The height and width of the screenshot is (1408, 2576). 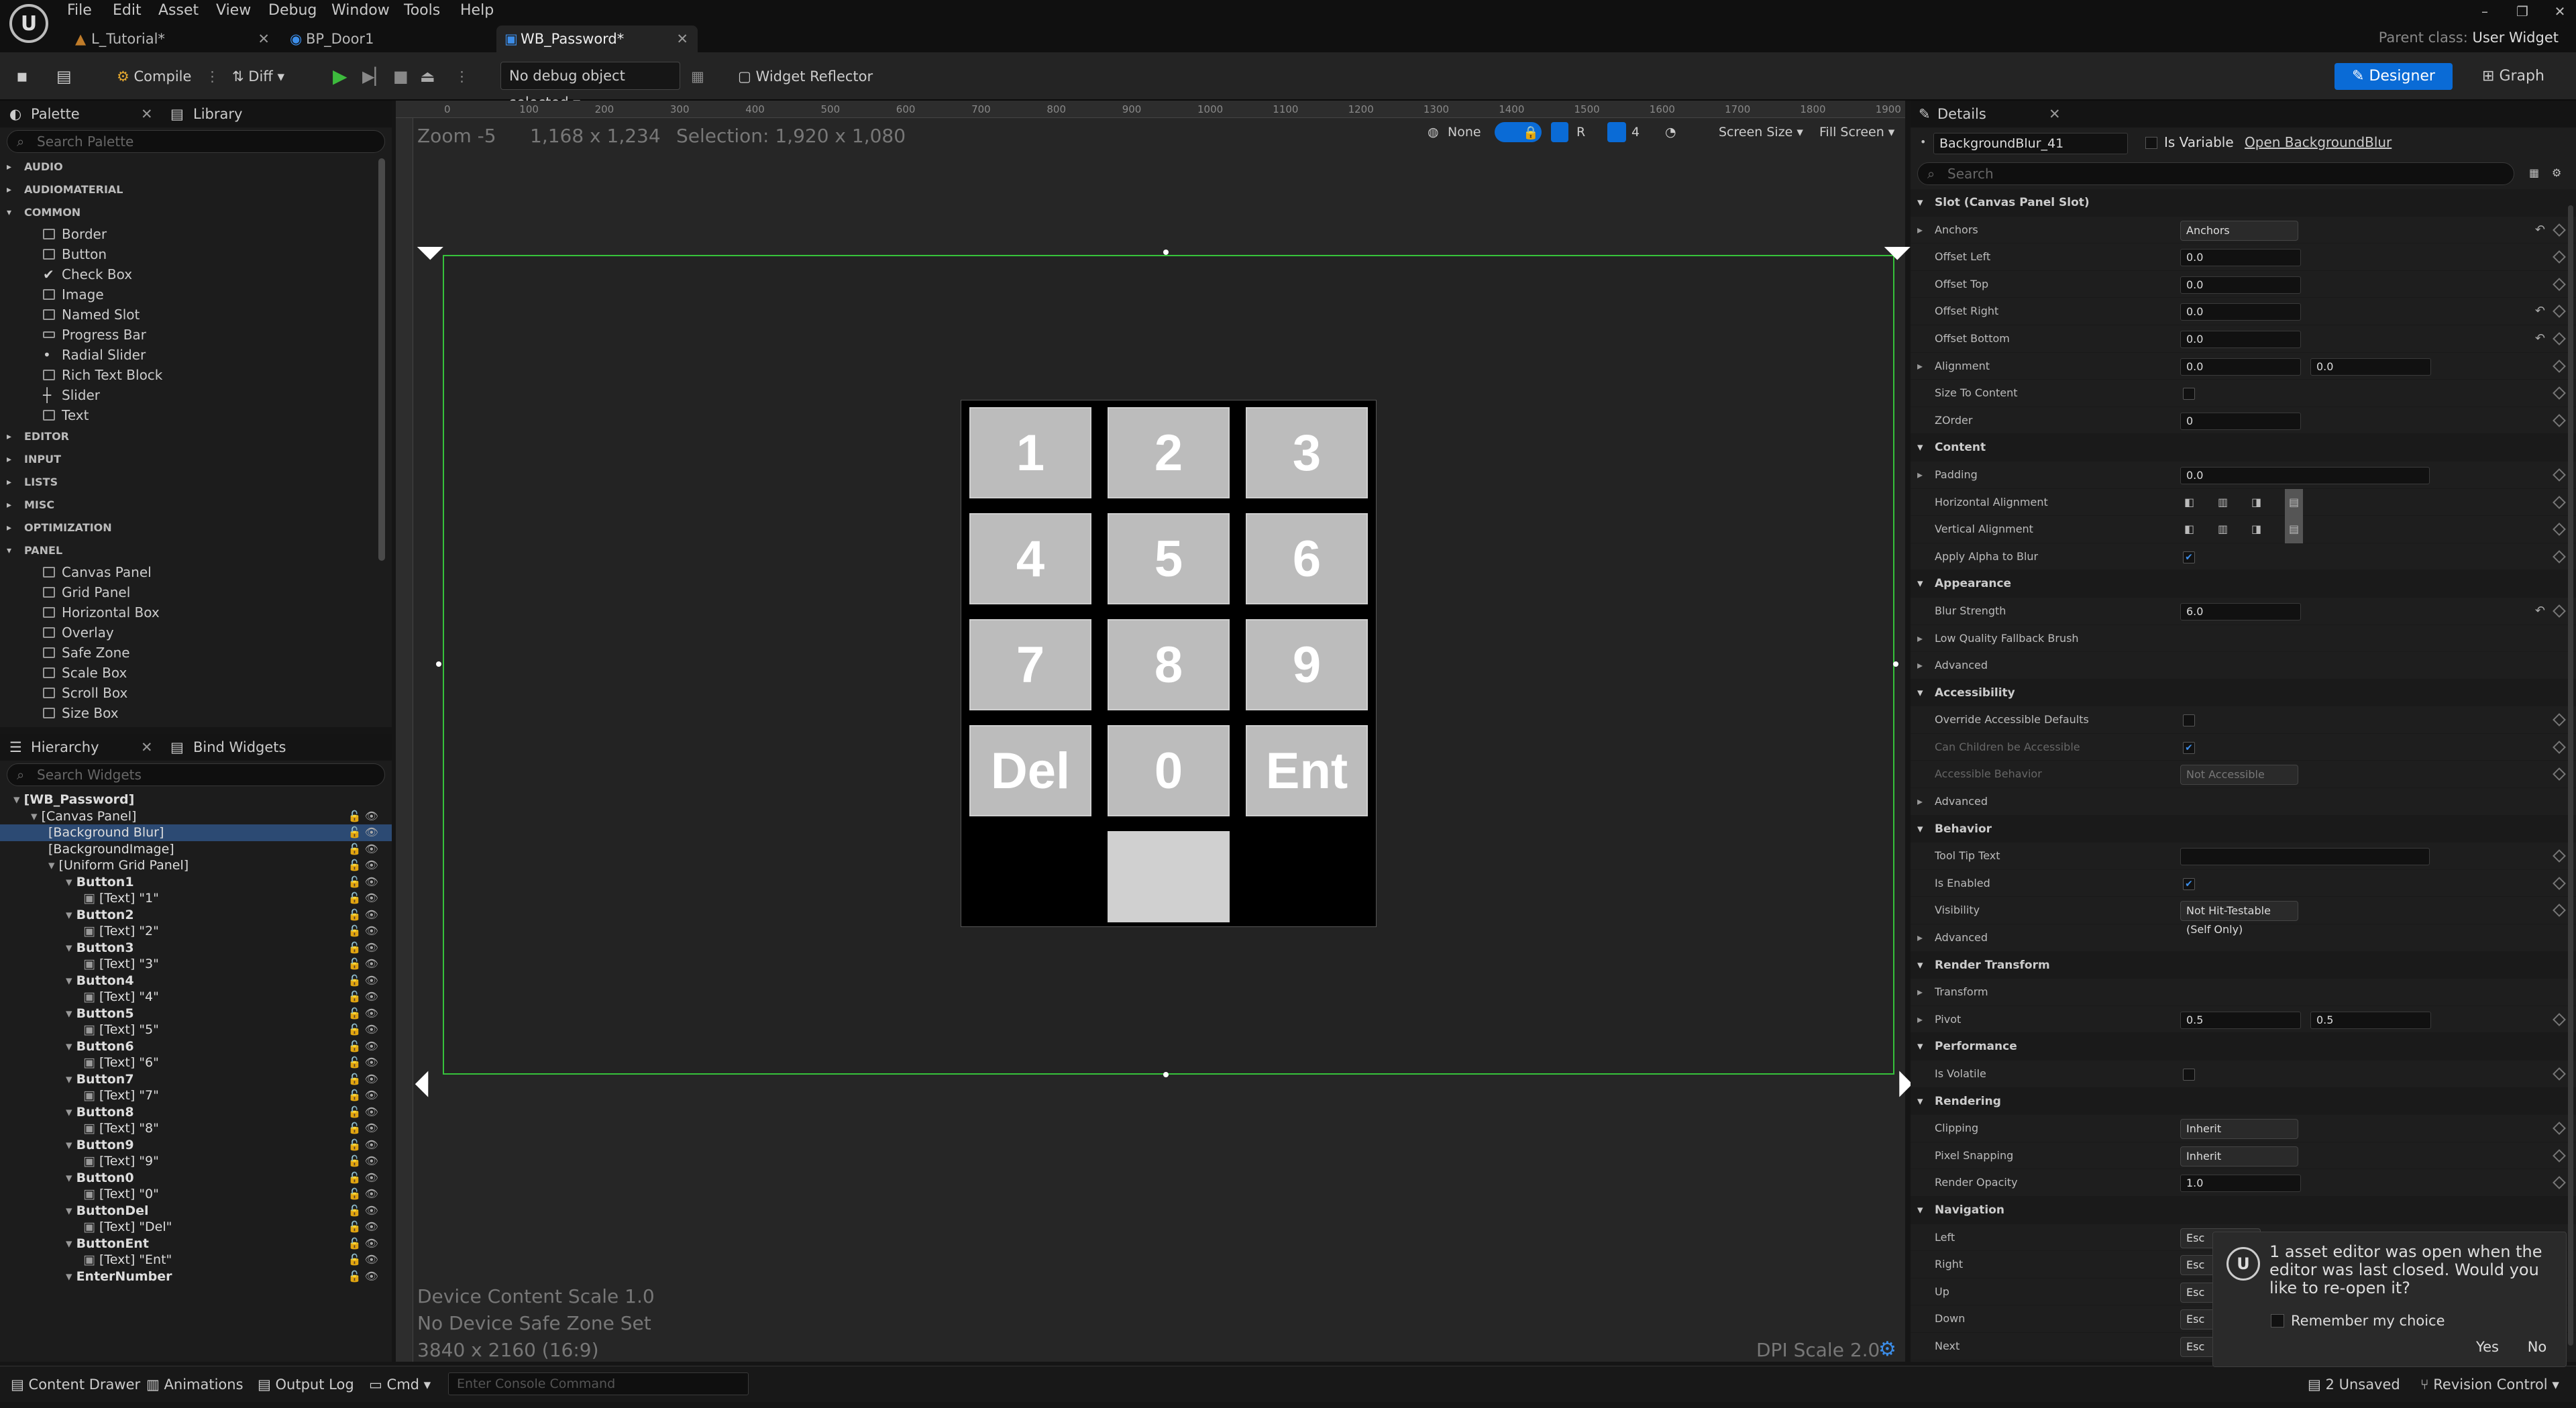 What do you see at coordinates (1307, 558) in the screenshot?
I see `keypad-button-6: 6` at bounding box center [1307, 558].